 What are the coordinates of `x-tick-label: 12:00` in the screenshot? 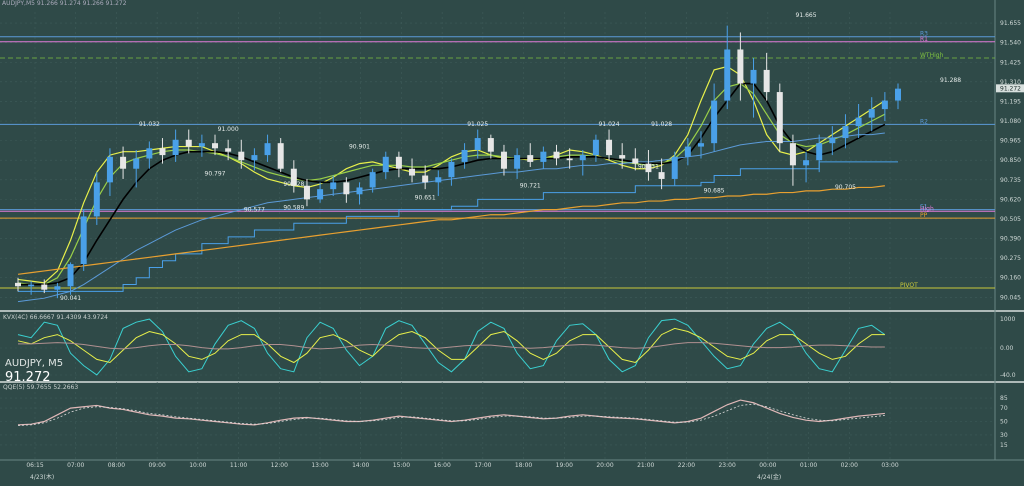 It's located at (279, 465).